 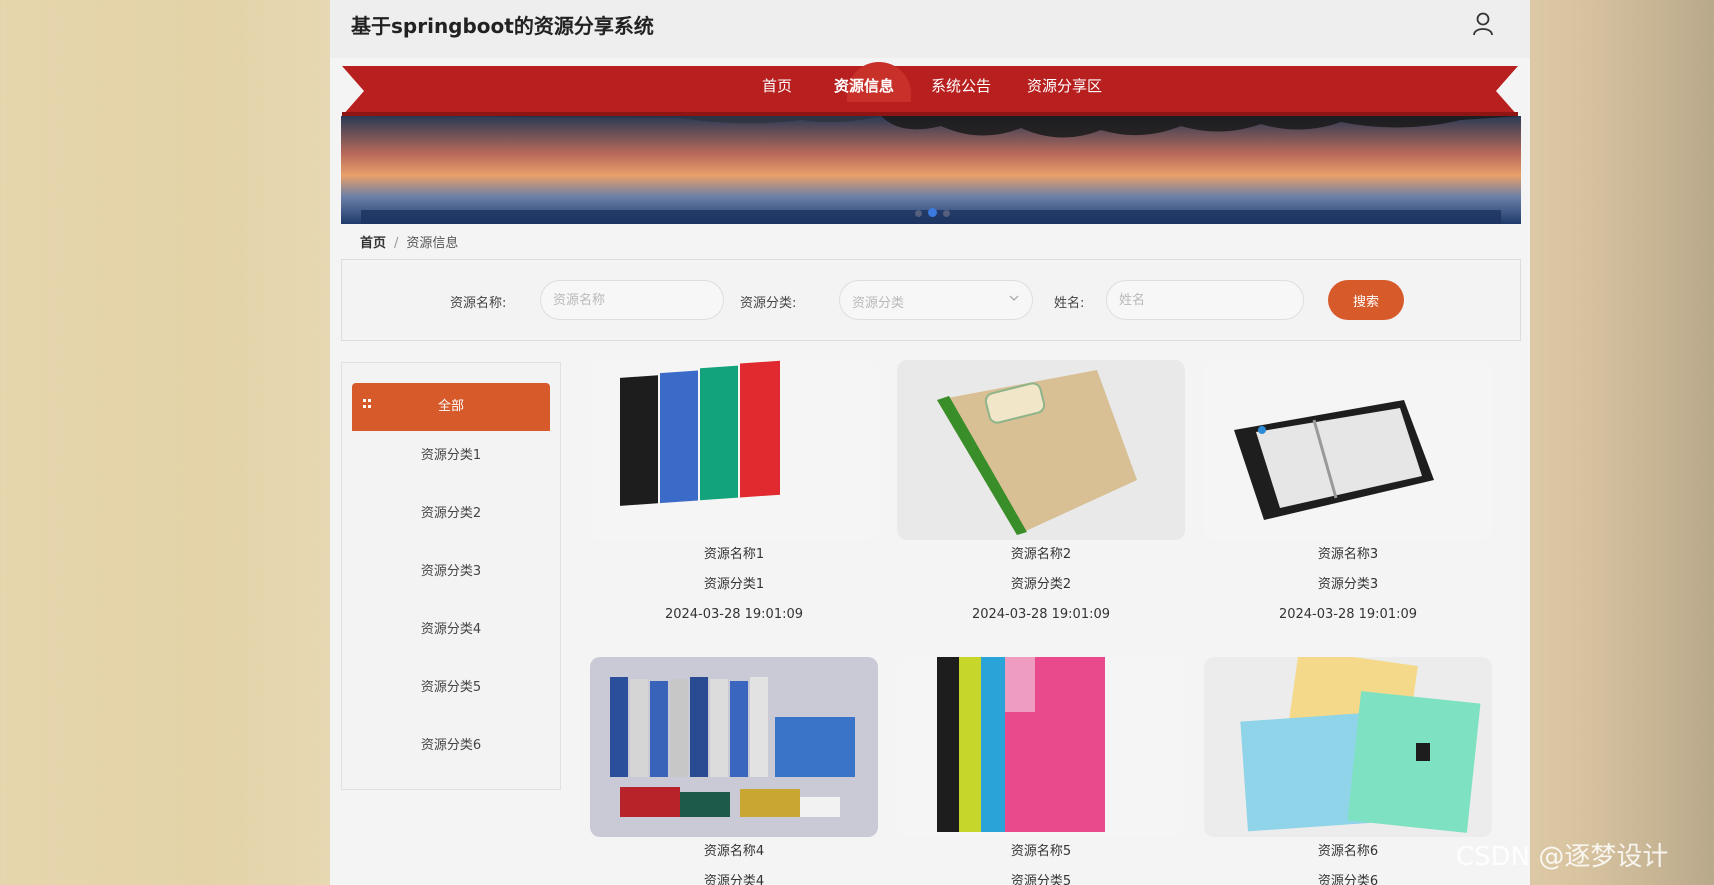 I want to click on resource-name-input, so click(x=632, y=300).